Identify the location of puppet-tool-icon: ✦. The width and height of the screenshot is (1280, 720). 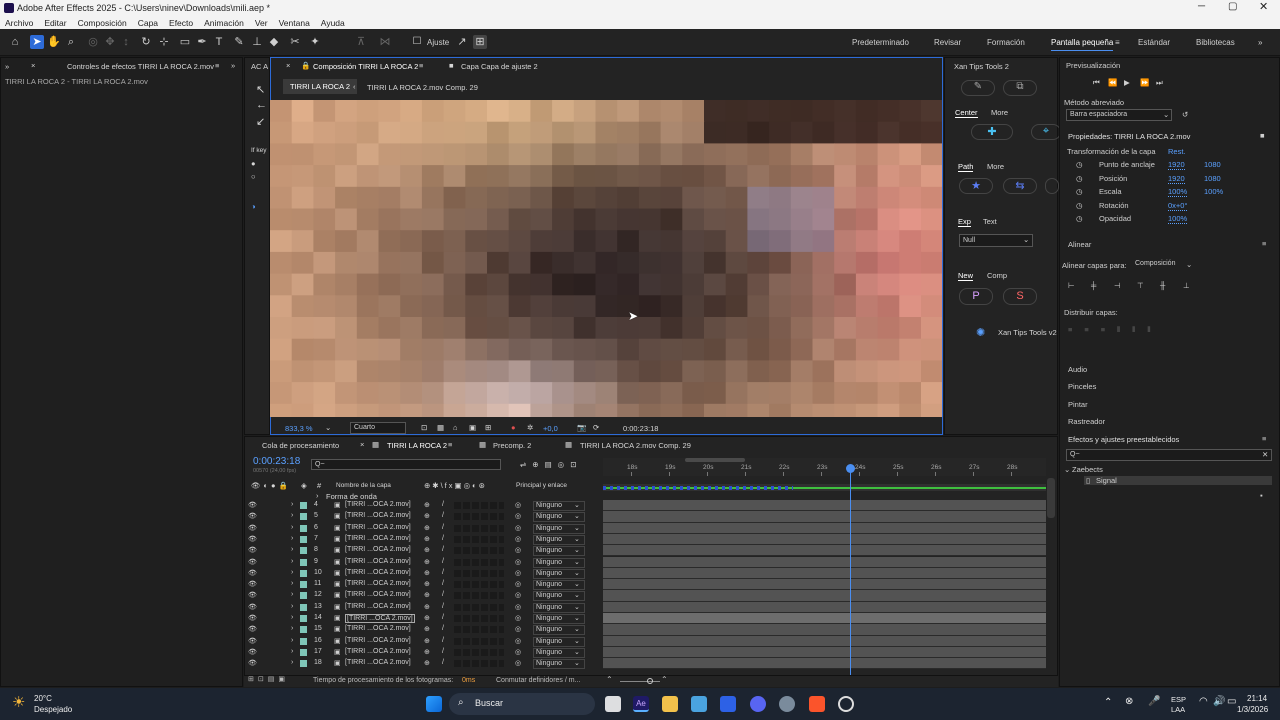
(315, 42).